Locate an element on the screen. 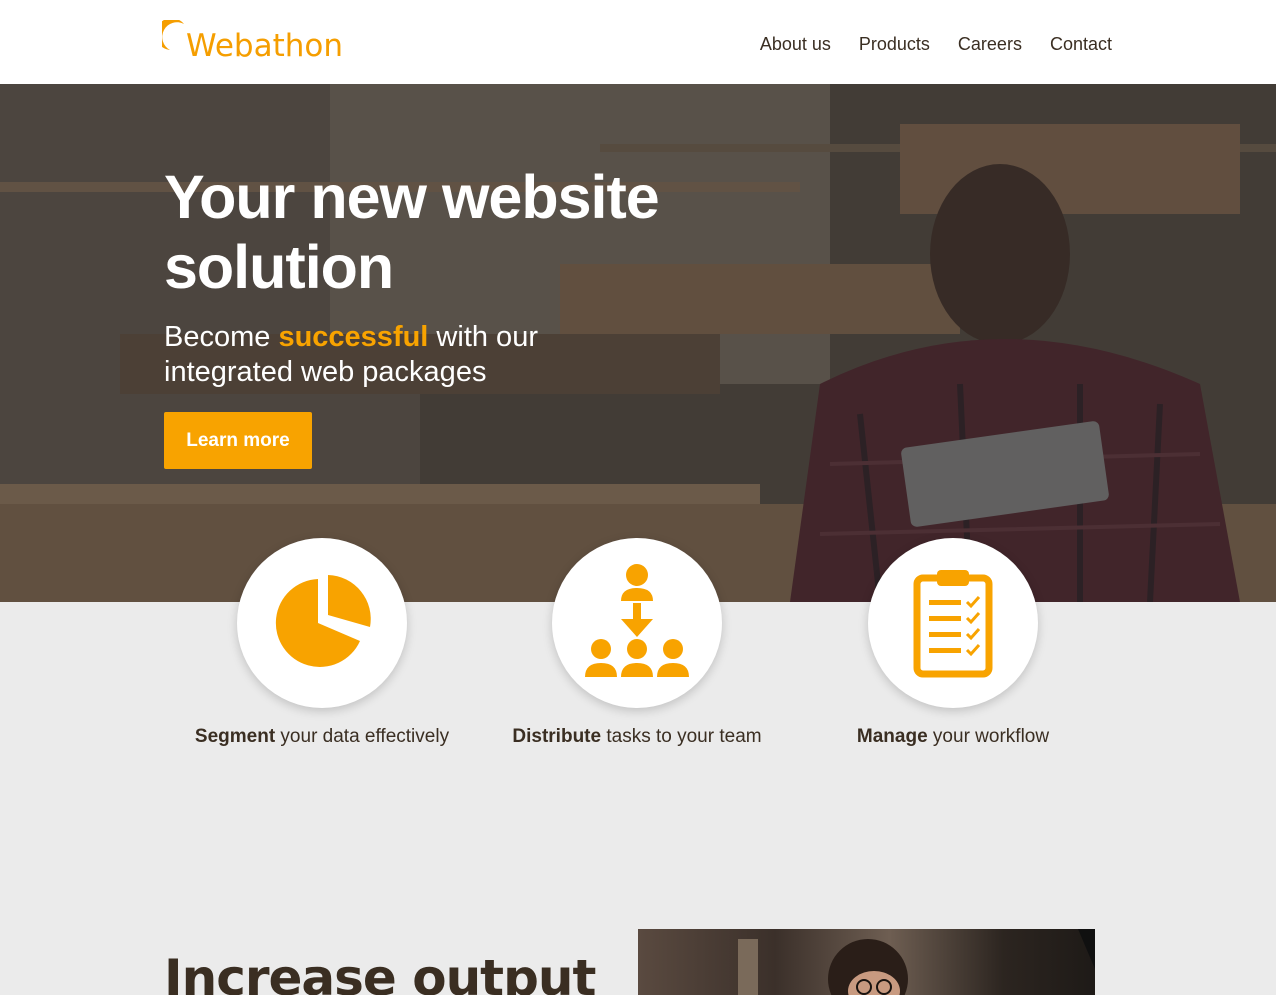  woman-with-glasses-photo is located at coordinates (916, 962).